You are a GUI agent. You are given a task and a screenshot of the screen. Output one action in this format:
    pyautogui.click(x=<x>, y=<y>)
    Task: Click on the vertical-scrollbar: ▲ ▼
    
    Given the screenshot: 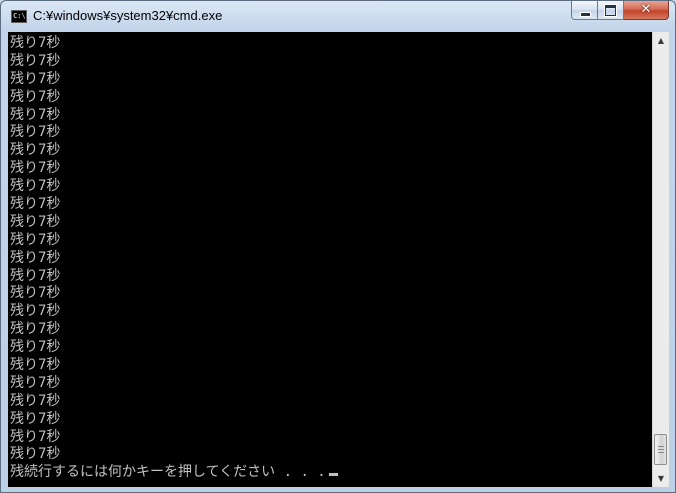 What is the action you would take?
    pyautogui.click(x=660, y=259)
    